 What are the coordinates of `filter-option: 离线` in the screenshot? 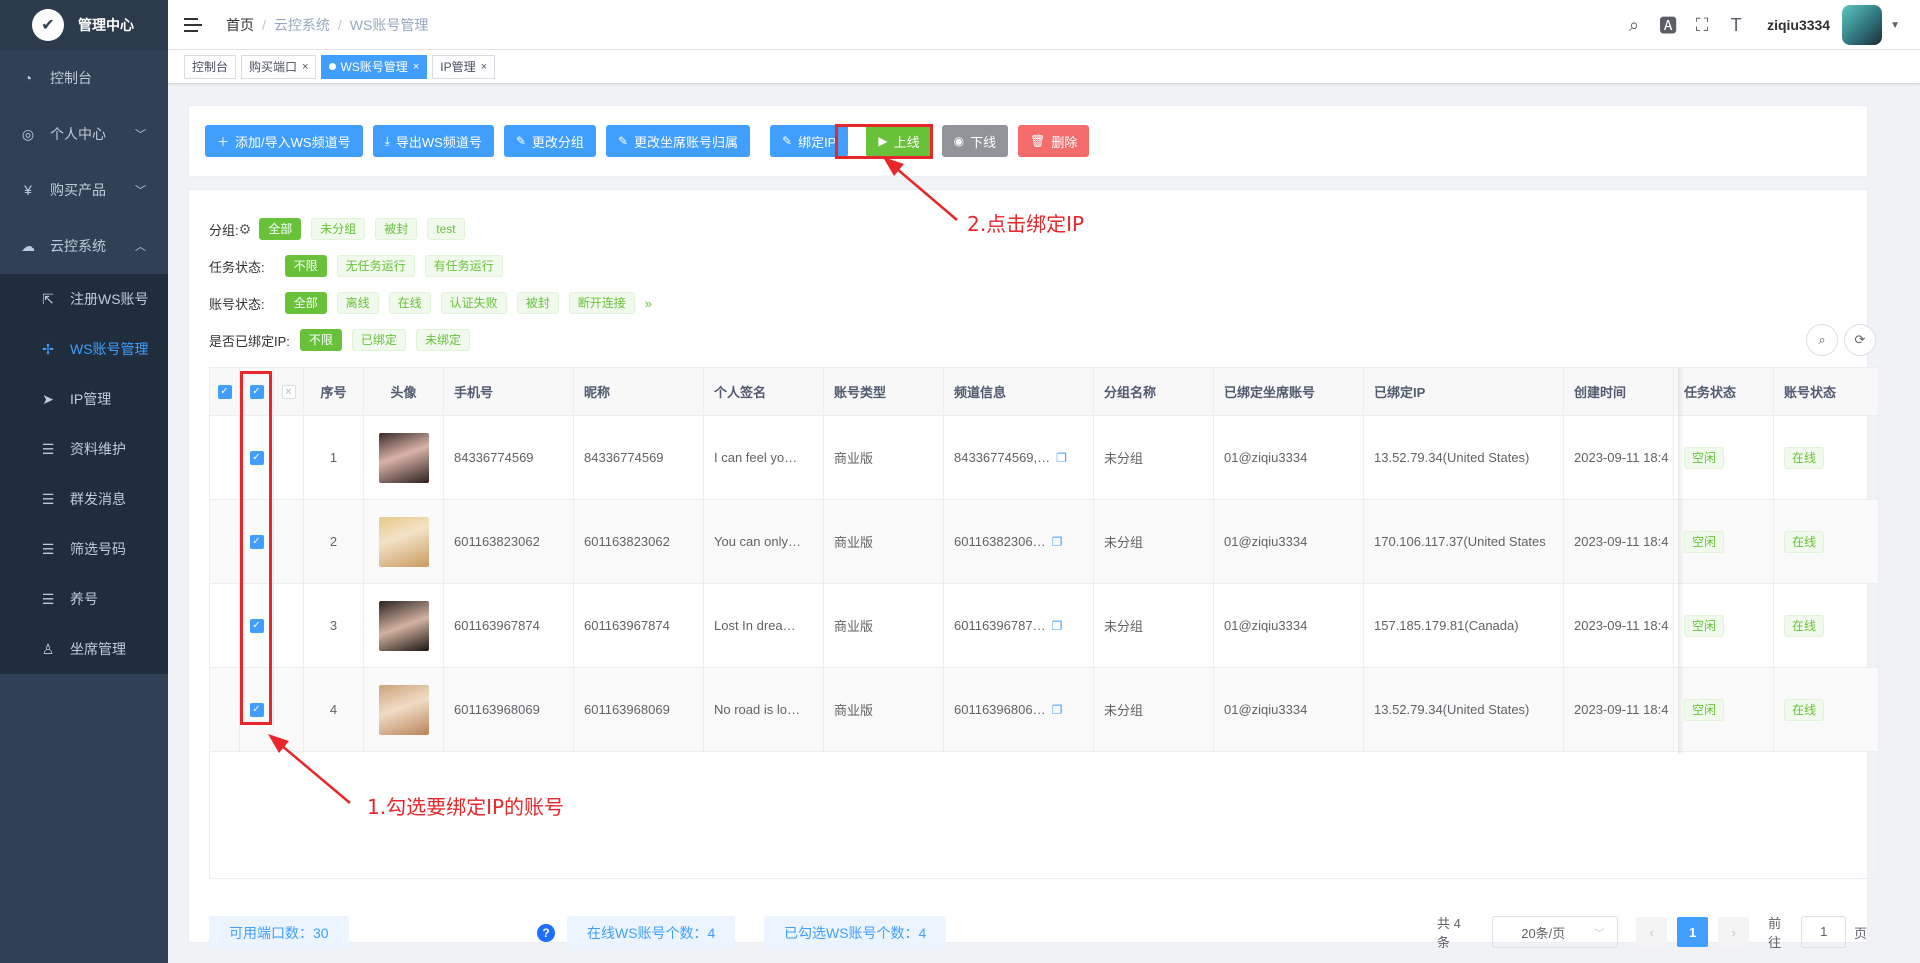 It's located at (357, 303).